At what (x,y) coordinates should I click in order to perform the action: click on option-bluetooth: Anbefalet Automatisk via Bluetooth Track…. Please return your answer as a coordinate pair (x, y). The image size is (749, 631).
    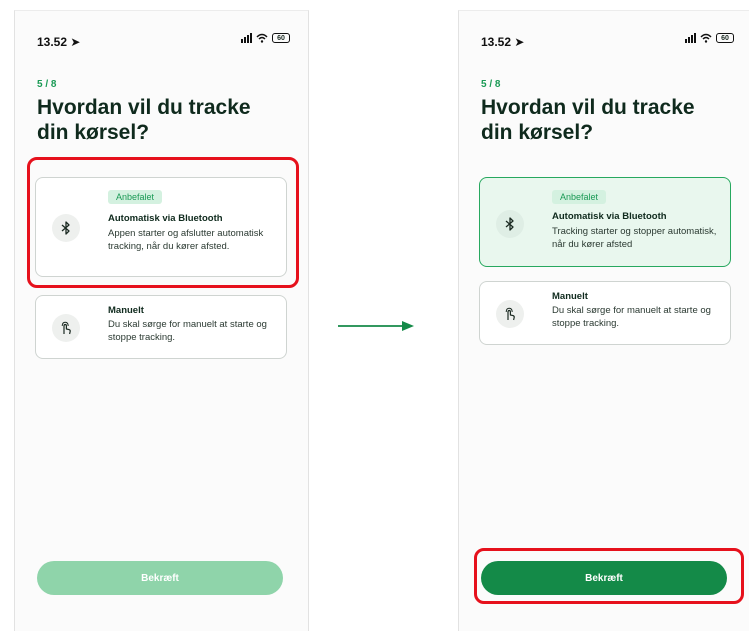
    Looking at the image, I should click on (605, 222).